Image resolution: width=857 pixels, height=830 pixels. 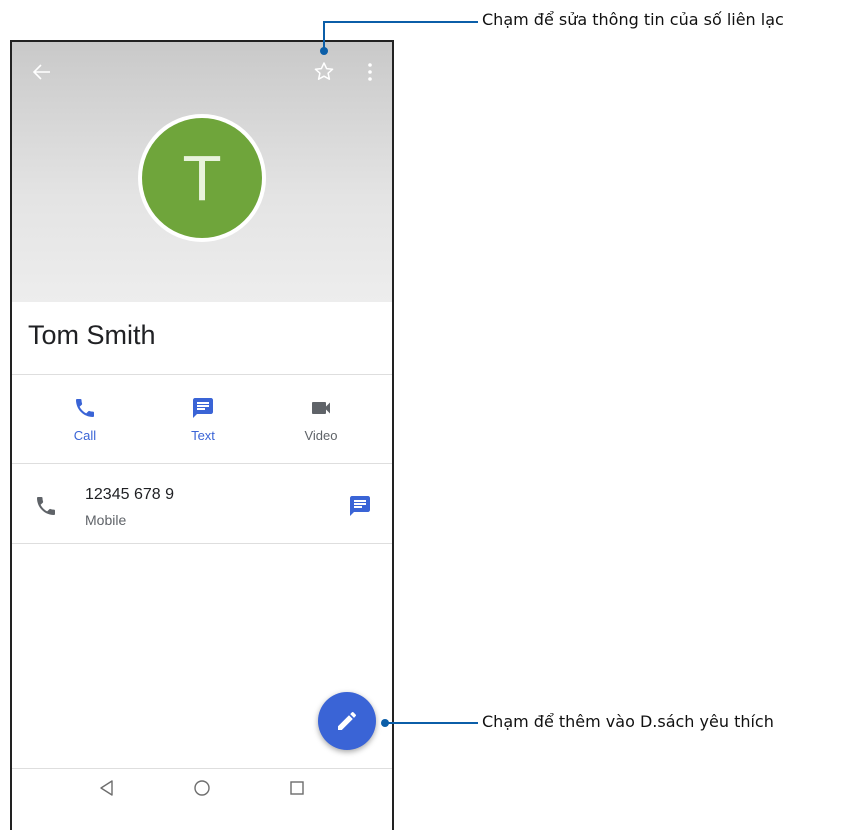 I want to click on text-label: Text, so click(x=203, y=435).